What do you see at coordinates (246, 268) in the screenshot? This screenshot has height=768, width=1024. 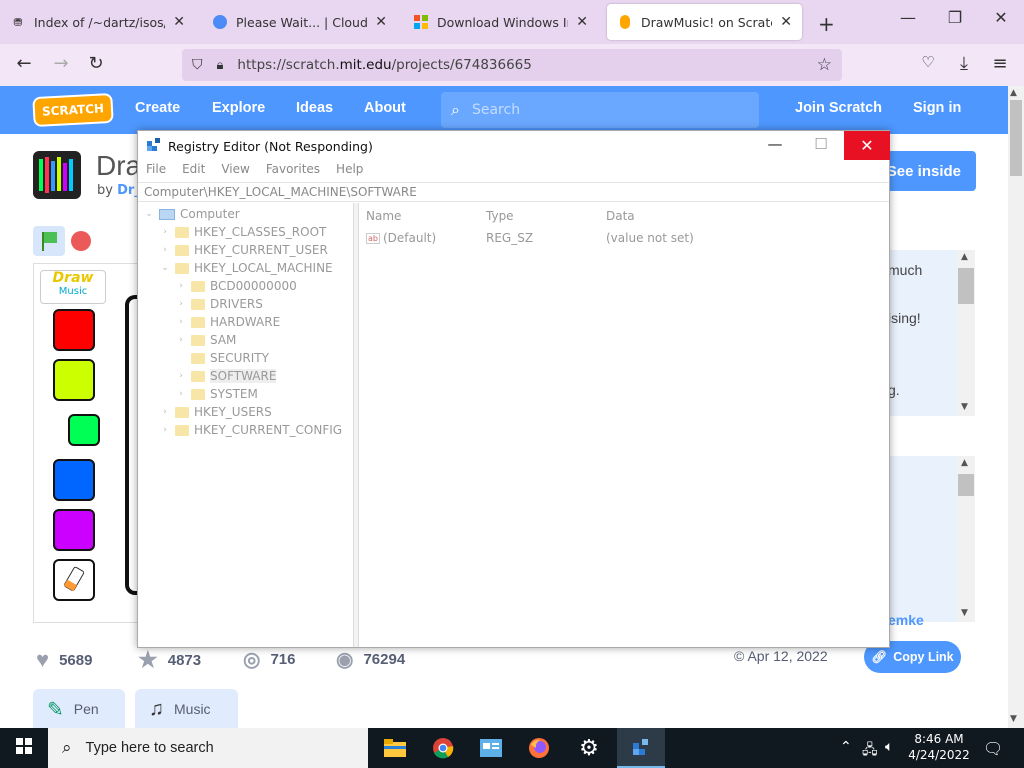 I see `tree-node-hklm: ⌄ HKEY_LOCAL_MACHINE` at bounding box center [246, 268].